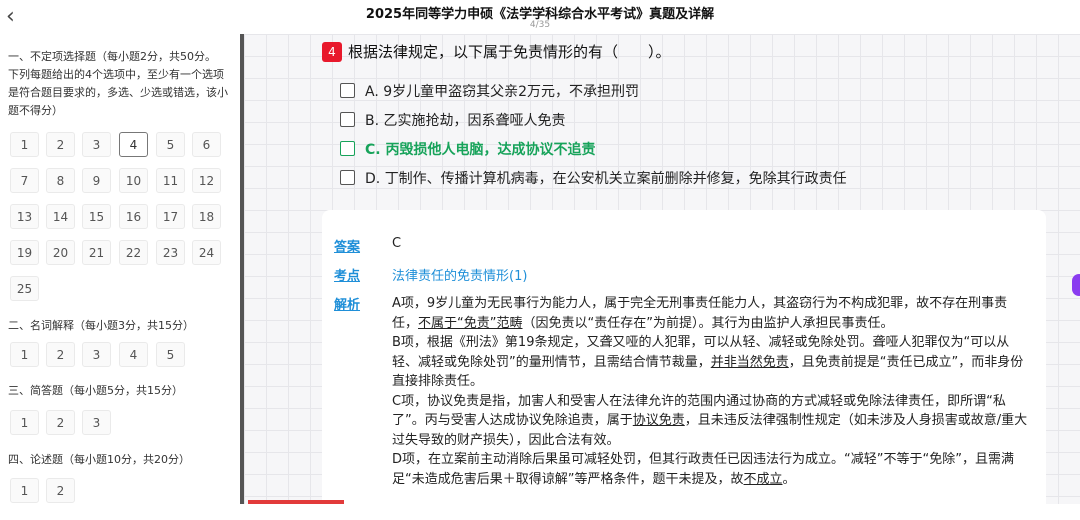 Image resolution: width=1080 pixels, height=520 pixels. Describe the element at coordinates (60, 180) in the screenshot. I see `question-cell: 8` at that location.